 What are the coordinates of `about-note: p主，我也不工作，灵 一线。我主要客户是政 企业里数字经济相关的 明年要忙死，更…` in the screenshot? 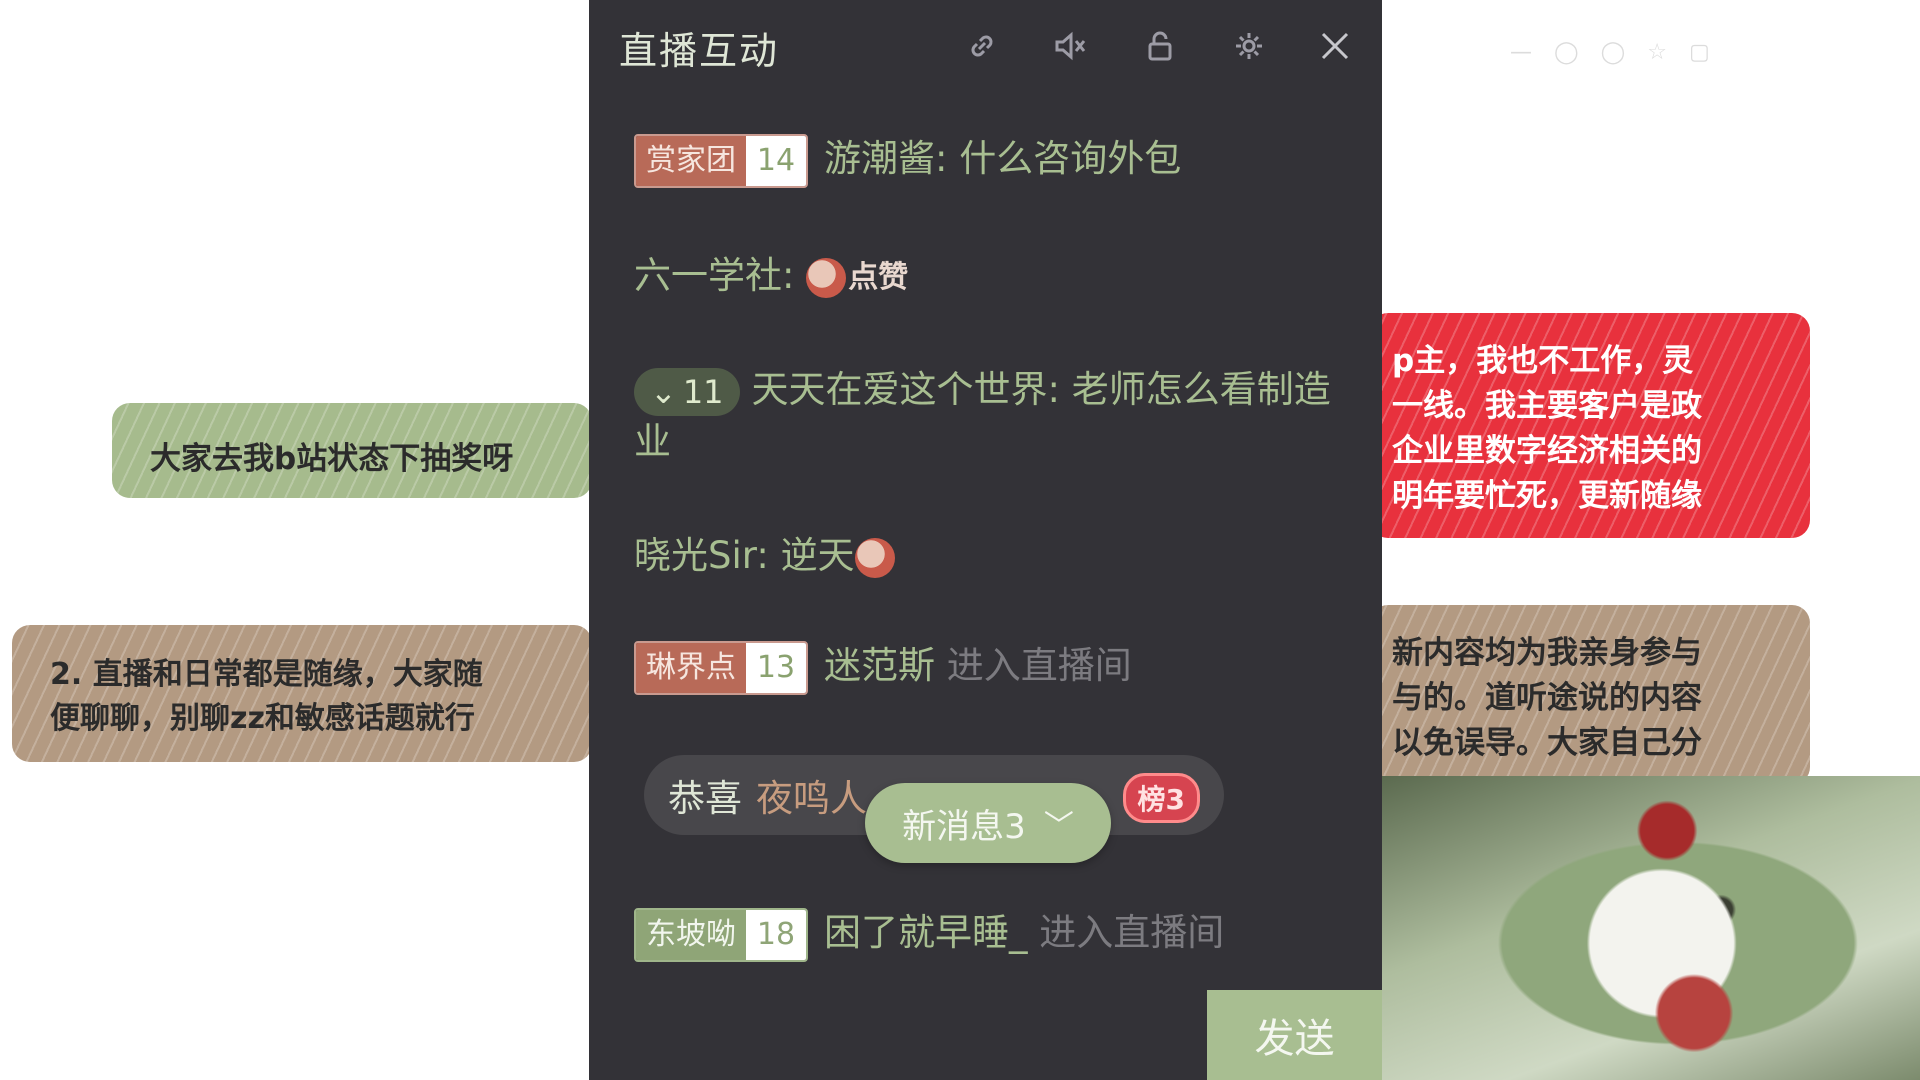 It's located at (1590, 425).